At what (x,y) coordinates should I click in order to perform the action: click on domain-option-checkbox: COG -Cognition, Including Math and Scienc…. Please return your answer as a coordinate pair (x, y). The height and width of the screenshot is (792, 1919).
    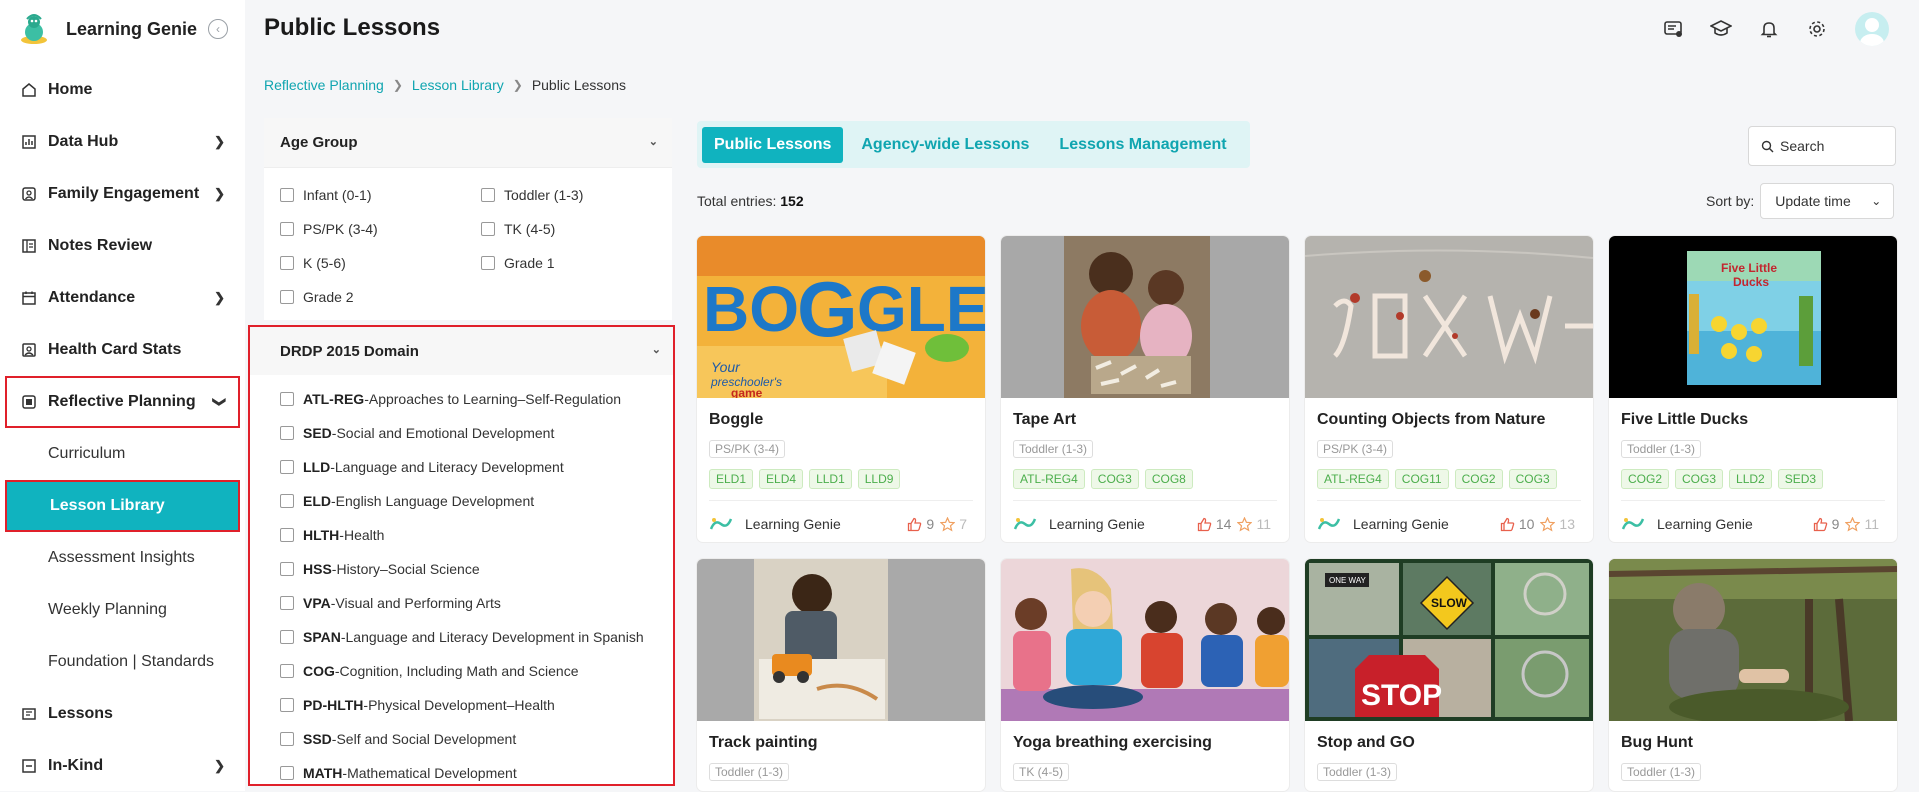
    Looking at the image, I should click on (476, 671).